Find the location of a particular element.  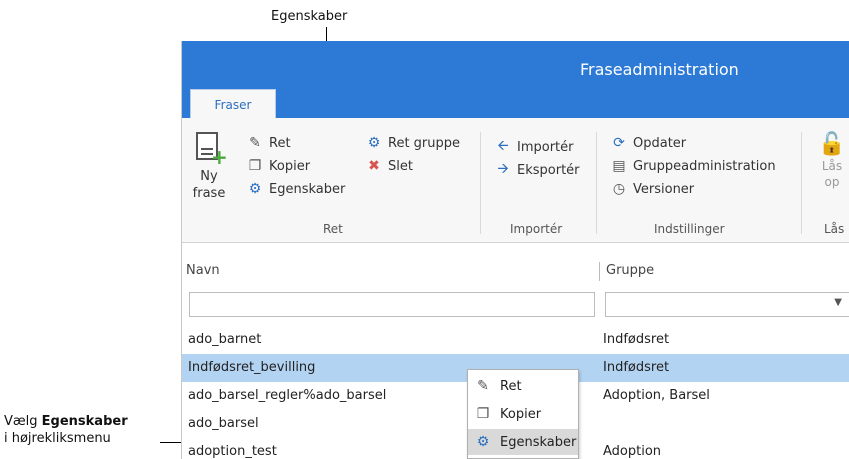

new-phrase-label-2: frase is located at coordinates (209, 193).